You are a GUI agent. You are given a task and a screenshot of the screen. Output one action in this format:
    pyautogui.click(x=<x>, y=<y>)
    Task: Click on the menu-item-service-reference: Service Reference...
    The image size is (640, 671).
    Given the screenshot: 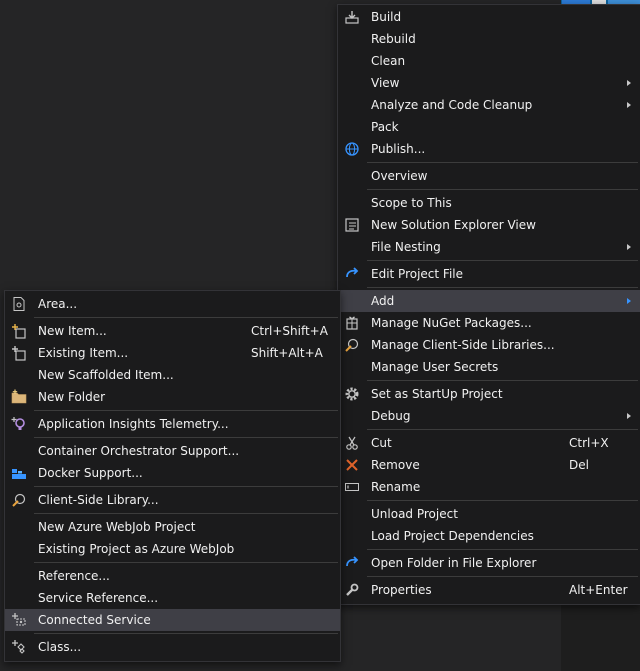 What is the action you would take?
    pyautogui.click(x=172, y=598)
    